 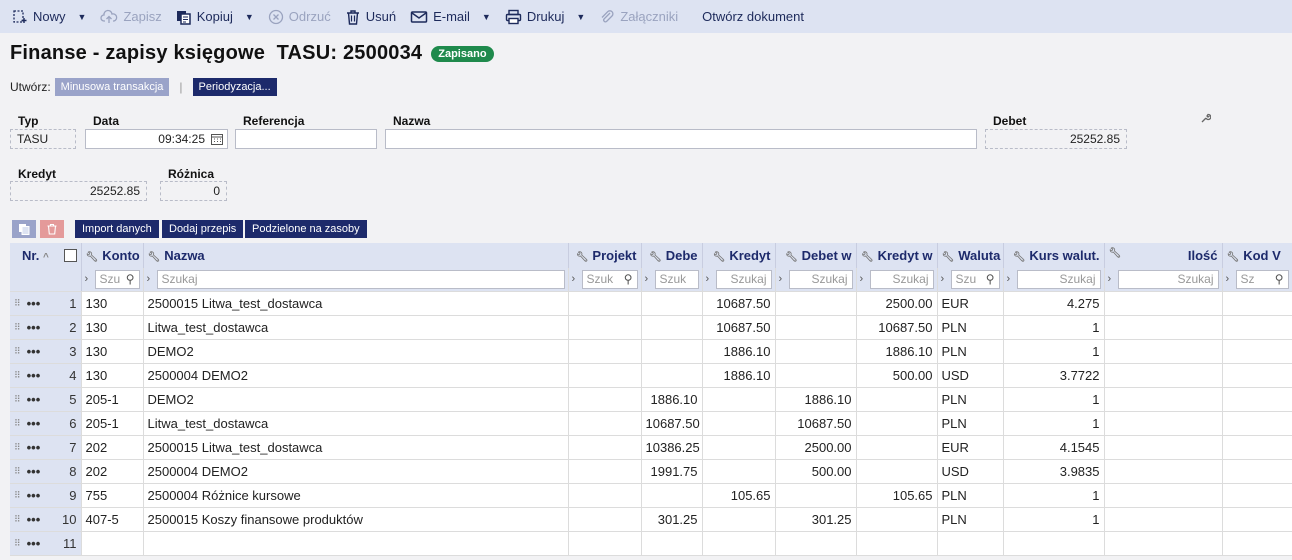 I want to click on search-input-kredyt-w: Szukaj, so click(x=901, y=279).